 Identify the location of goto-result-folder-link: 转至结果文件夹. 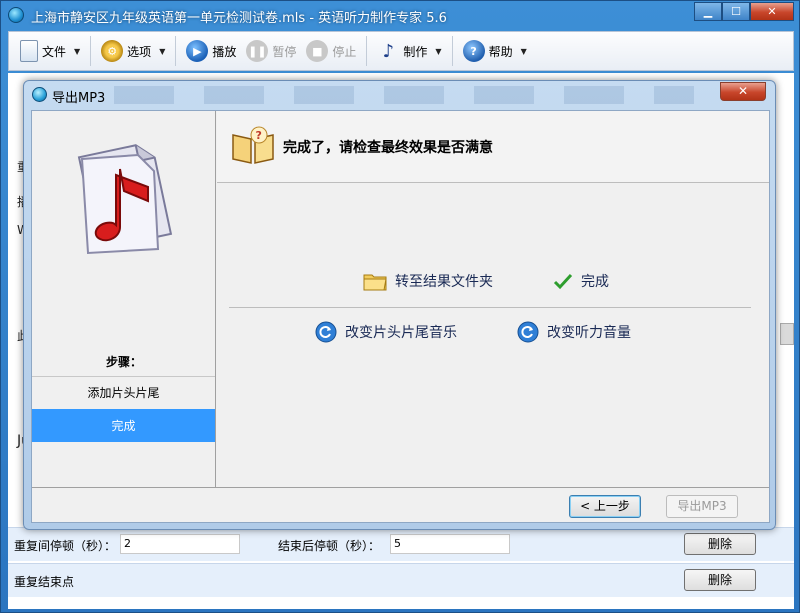
(428, 281).